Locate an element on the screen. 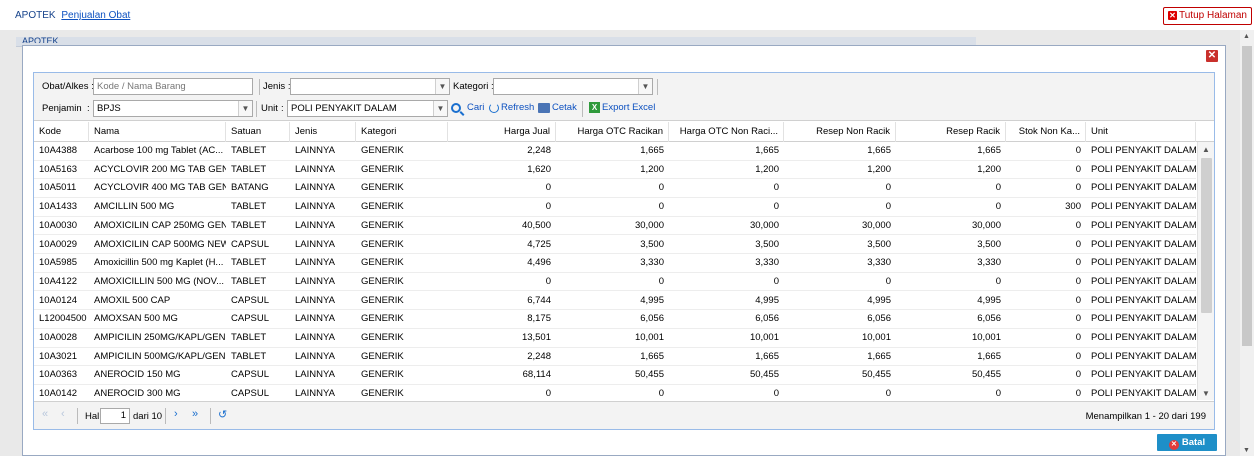 Image resolution: width=1254 pixels, height=456 pixels. page-info: Menampilkan 1 - 20 dari 199 is located at coordinates (1145, 416).